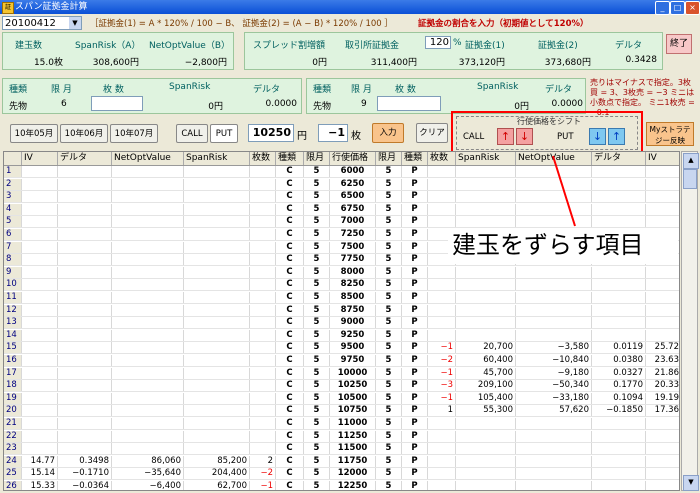 The image size is (700, 493). Describe the element at coordinates (563, 246) in the screenshot. I see `annotation-callout: 建玉をずらす項目` at that location.